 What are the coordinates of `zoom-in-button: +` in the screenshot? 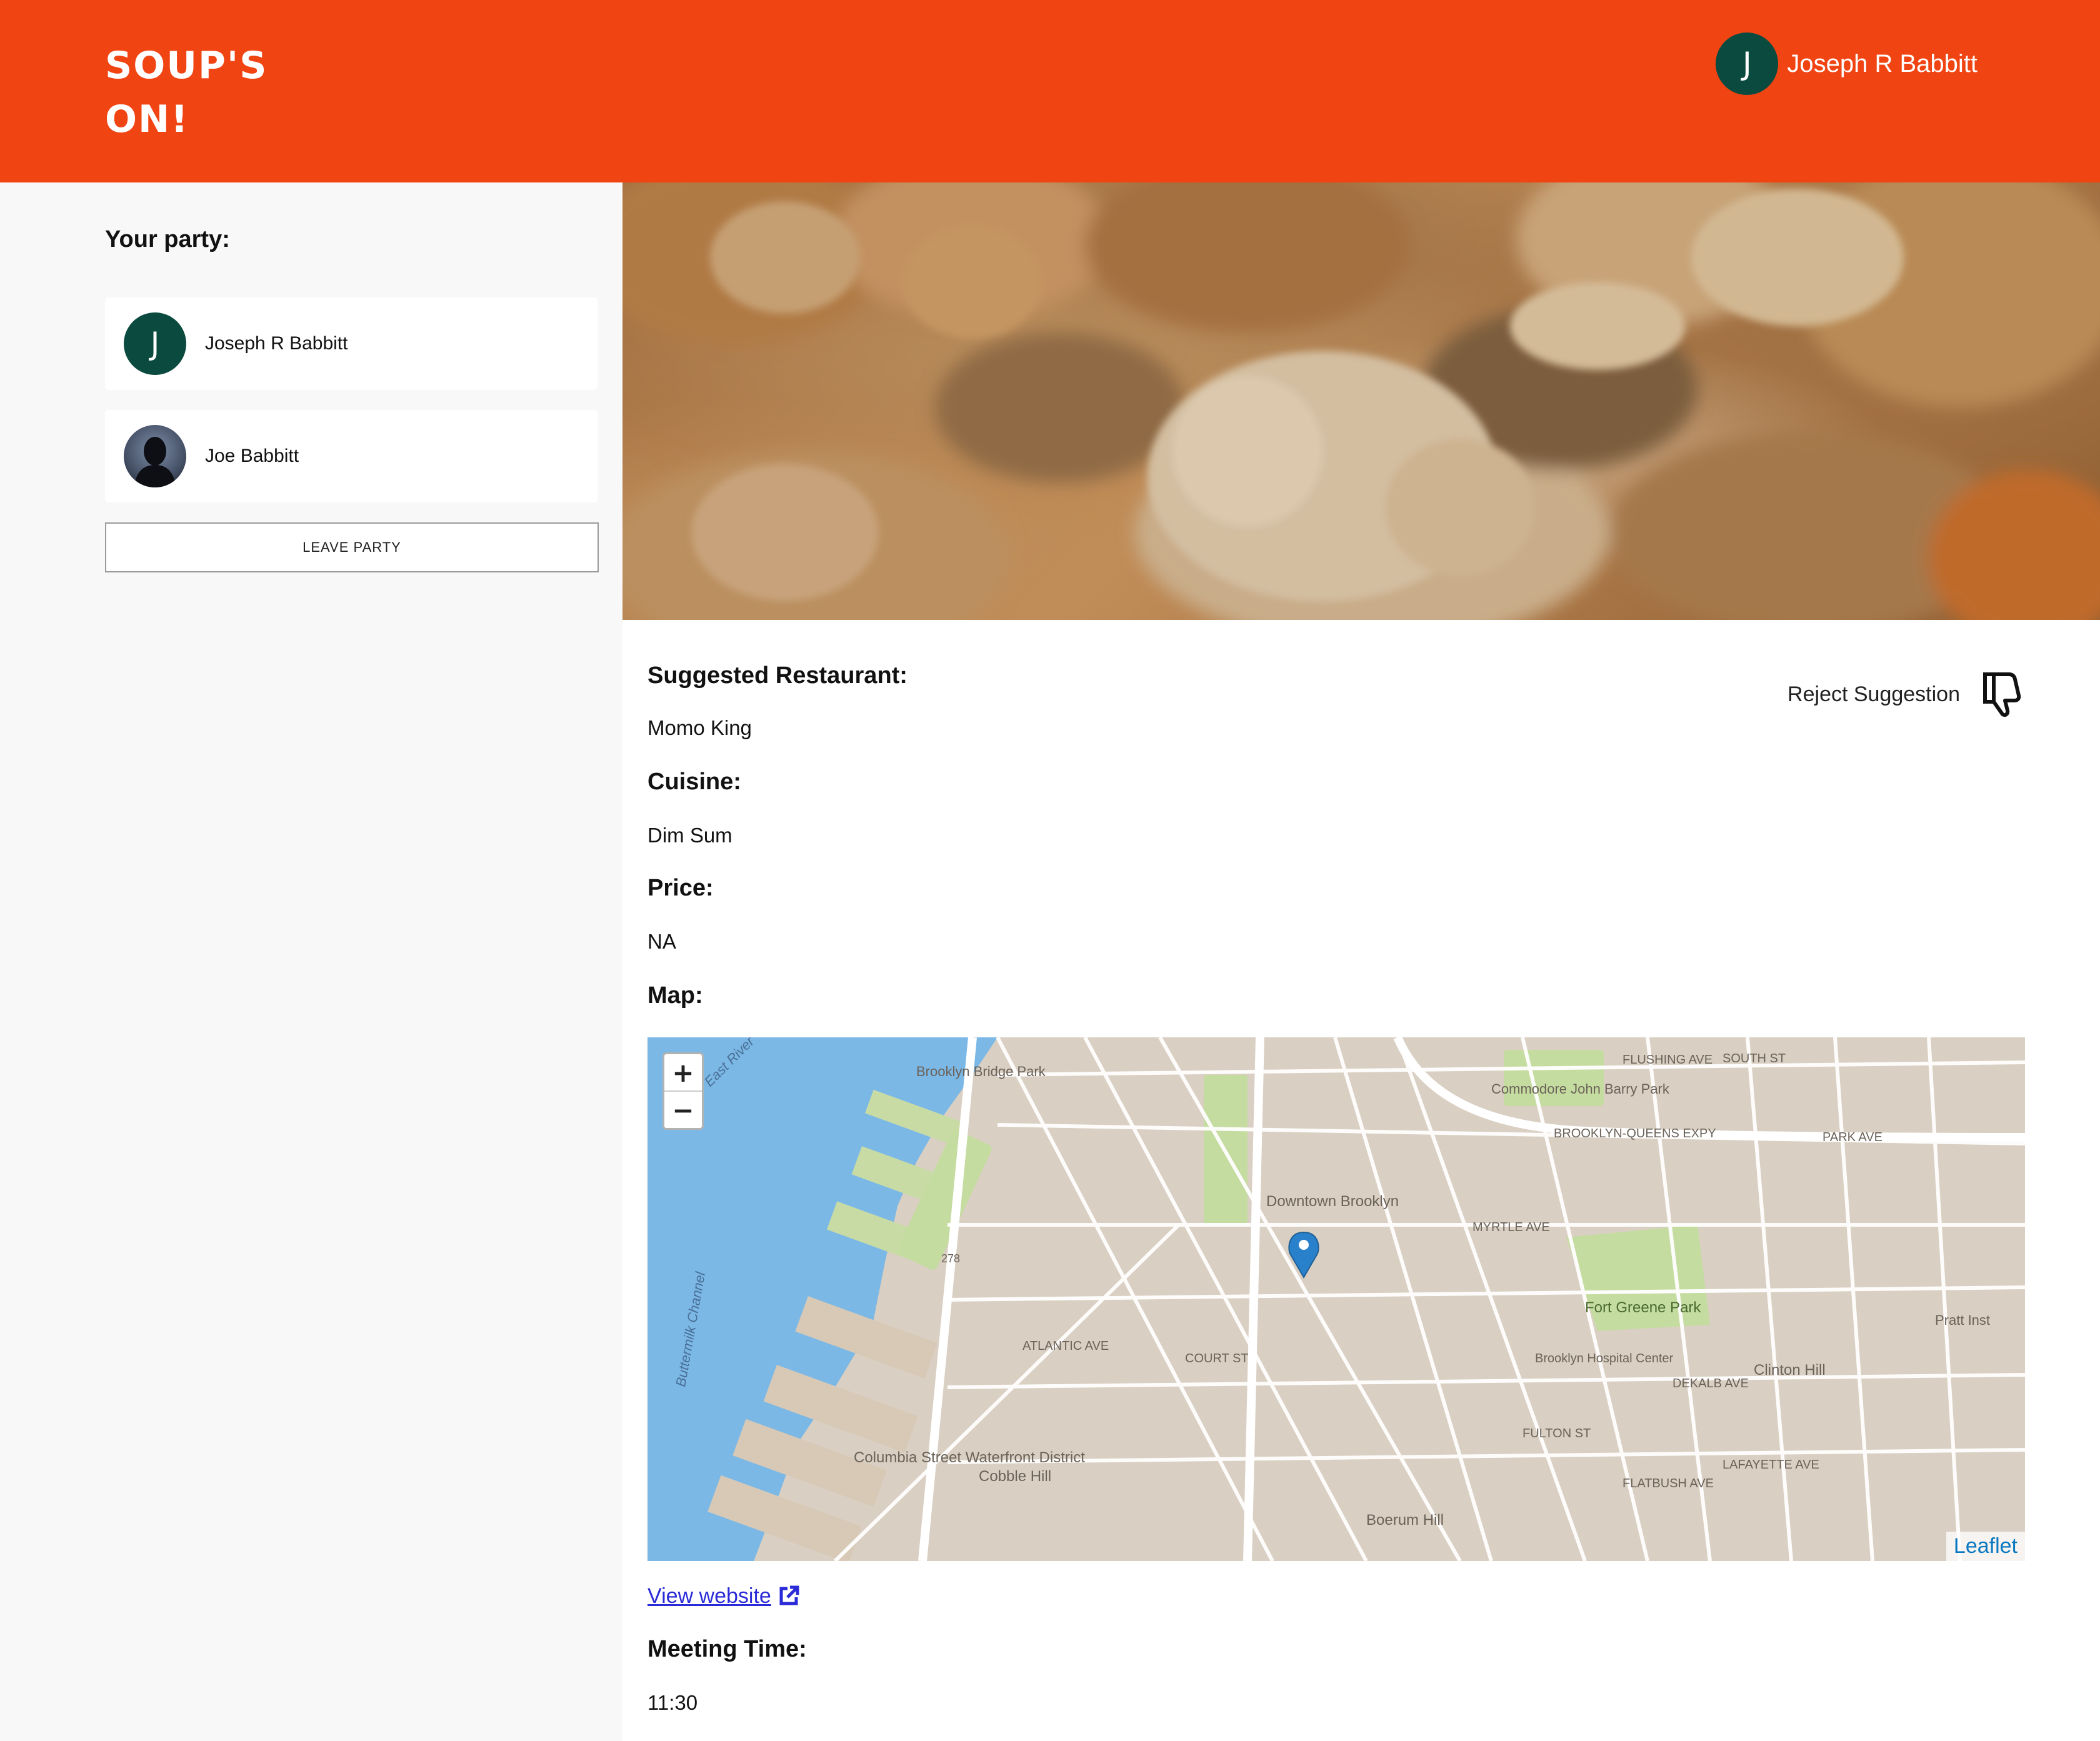 It's located at (683, 1072).